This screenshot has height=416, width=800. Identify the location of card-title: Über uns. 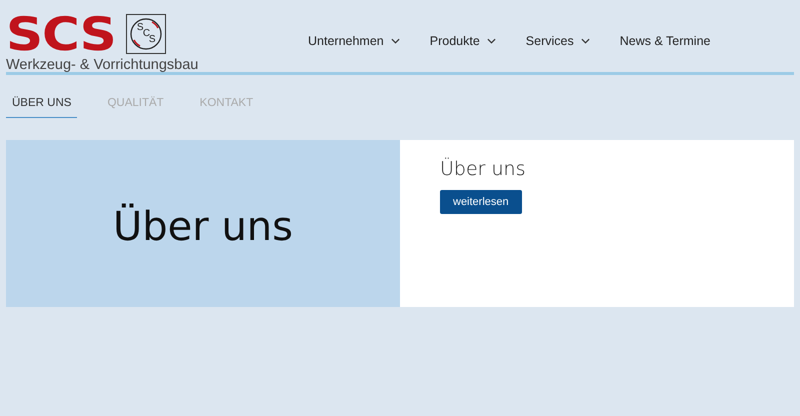
(483, 169).